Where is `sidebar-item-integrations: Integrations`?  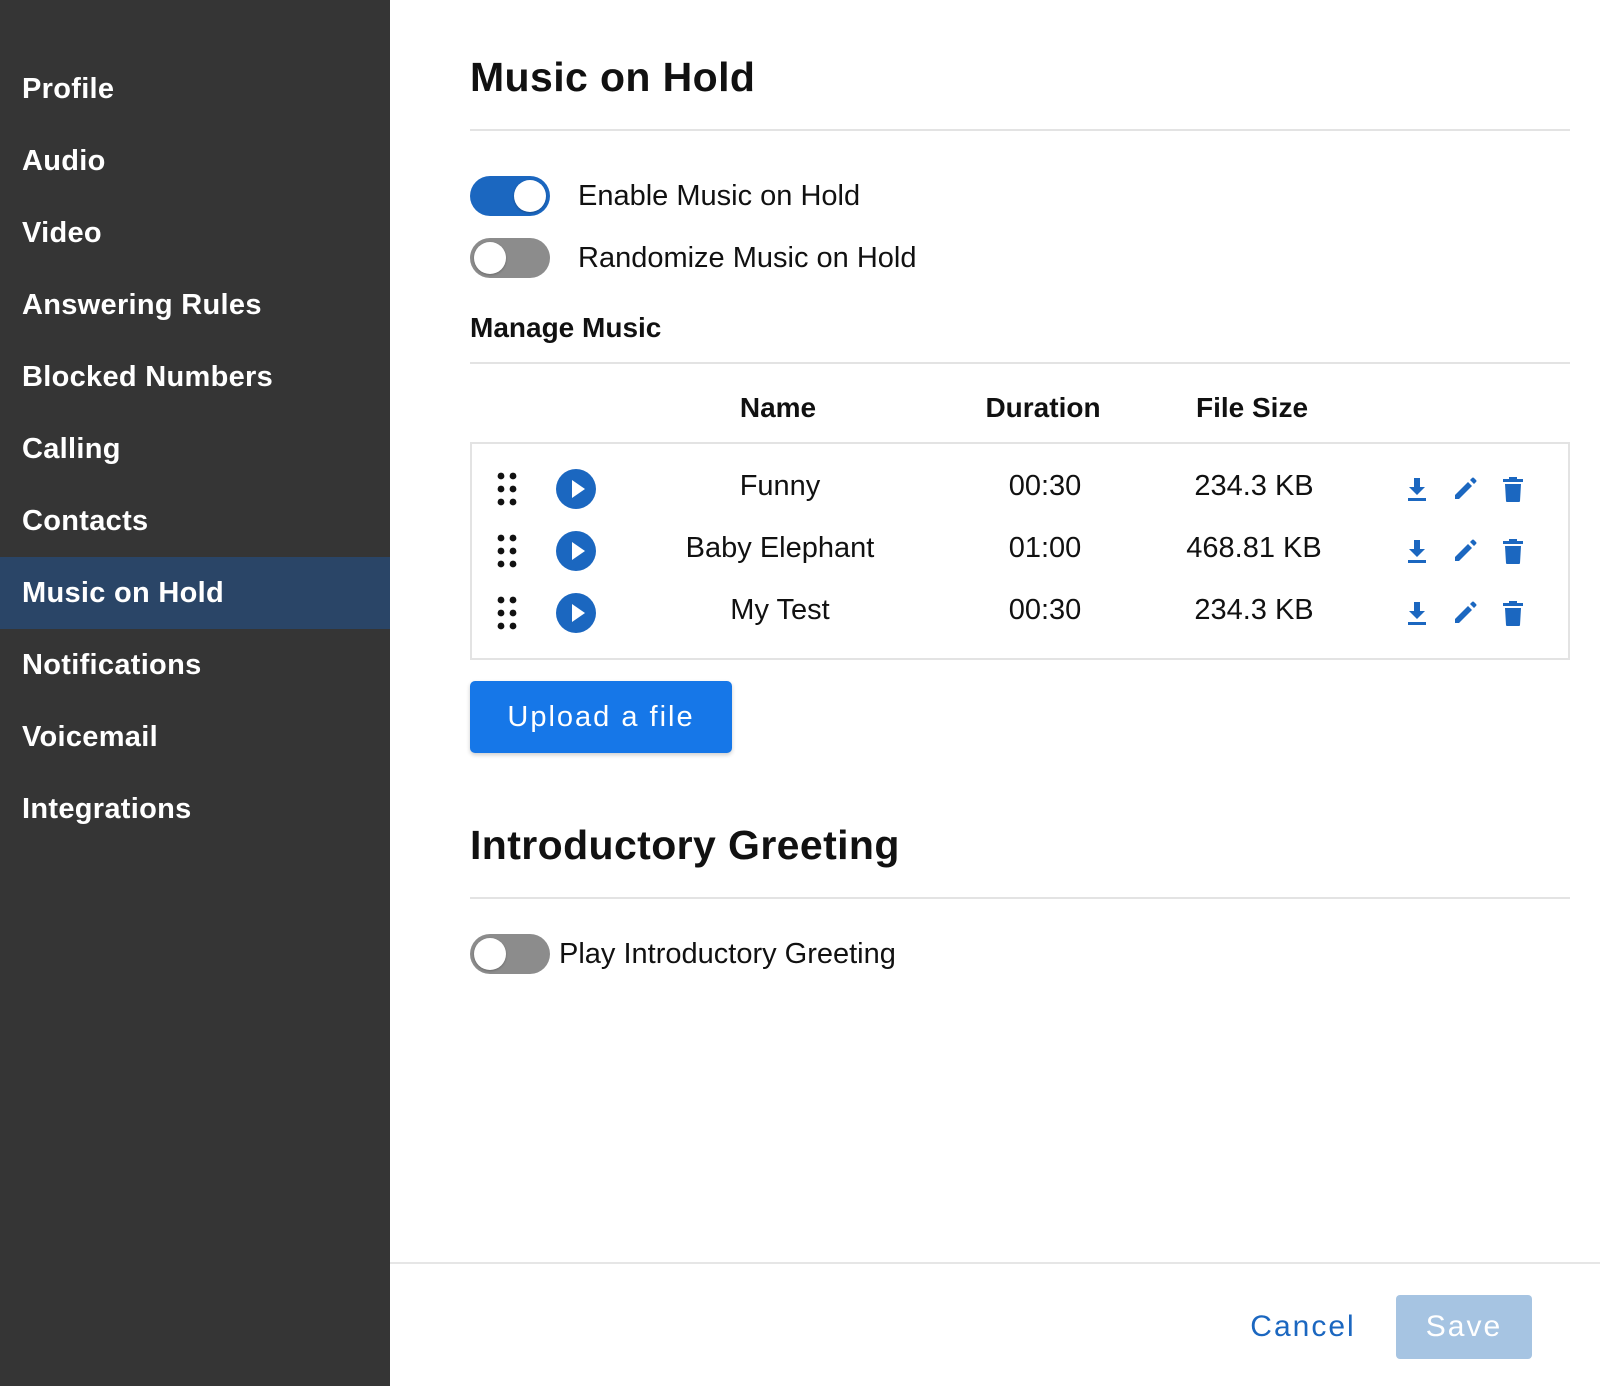
sidebar-item-integrations: Integrations is located at coordinates (195, 809).